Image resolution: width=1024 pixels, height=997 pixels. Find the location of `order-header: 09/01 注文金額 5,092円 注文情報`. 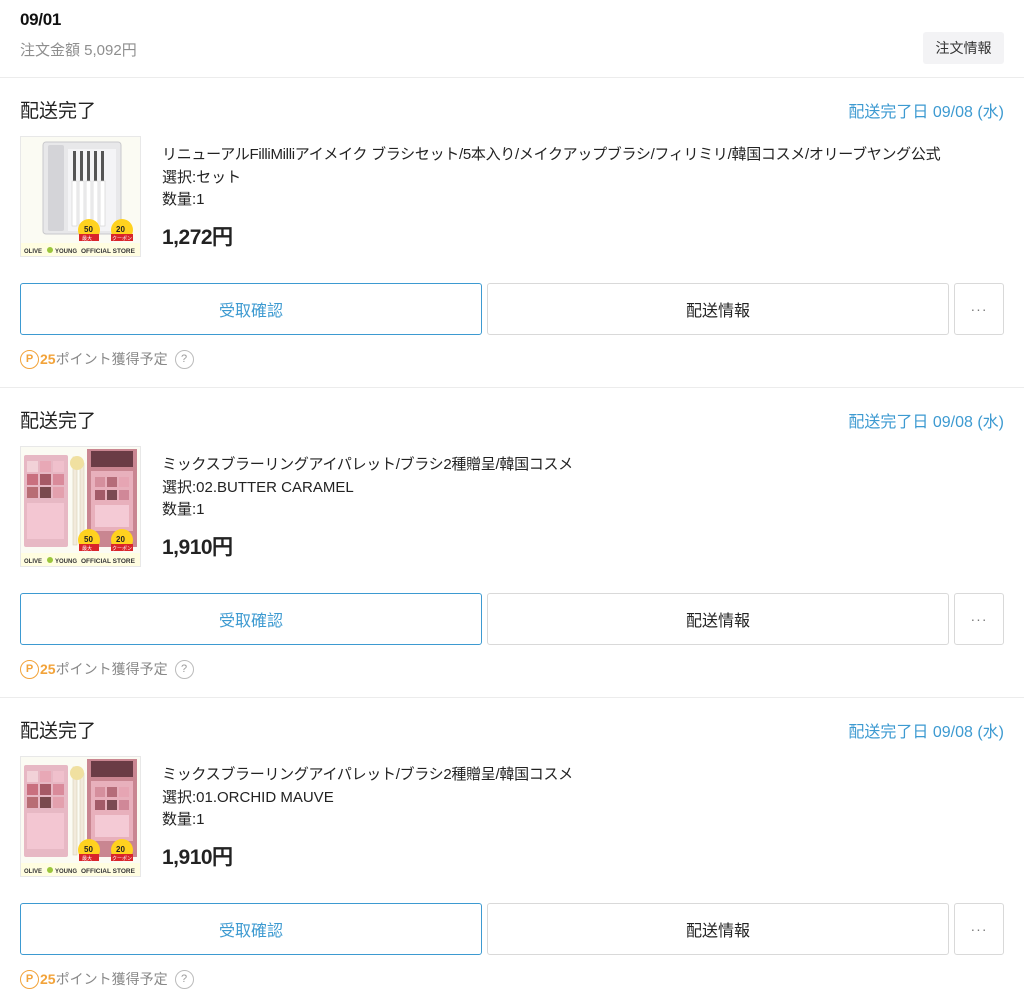

order-header: 09/01 注文金額 5,092円 注文情報 is located at coordinates (512, 39).